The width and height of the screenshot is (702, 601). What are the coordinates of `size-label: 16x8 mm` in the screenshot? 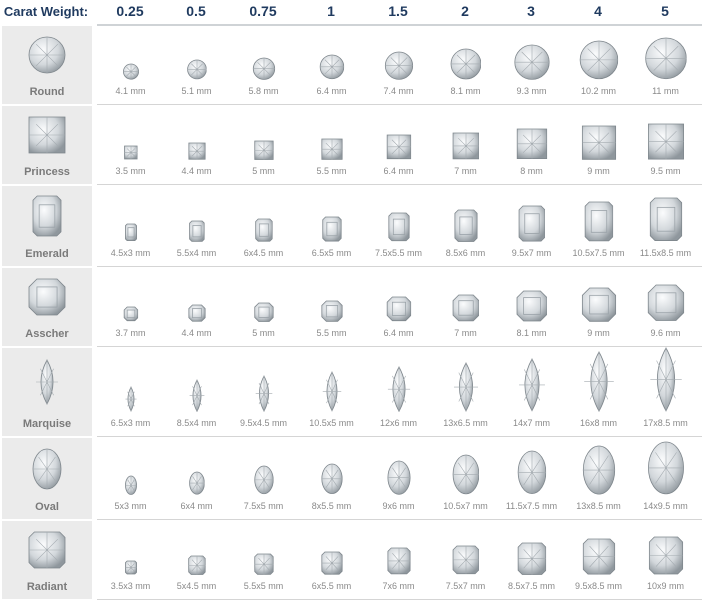 It's located at (598, 423).